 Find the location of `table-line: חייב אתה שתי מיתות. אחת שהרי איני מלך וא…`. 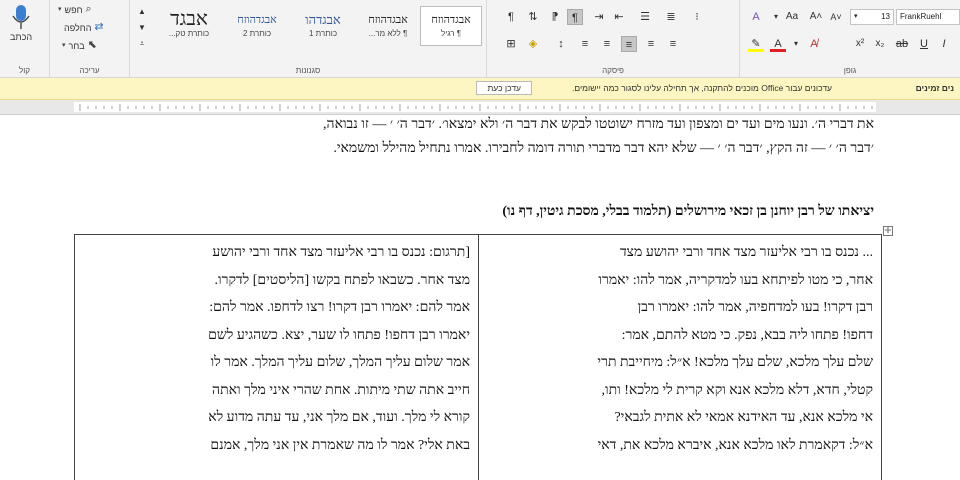

table-line: חייב אתה שתי מיתות. אחת שהרי איני מלך וא… is located at coordinates (341, 390).